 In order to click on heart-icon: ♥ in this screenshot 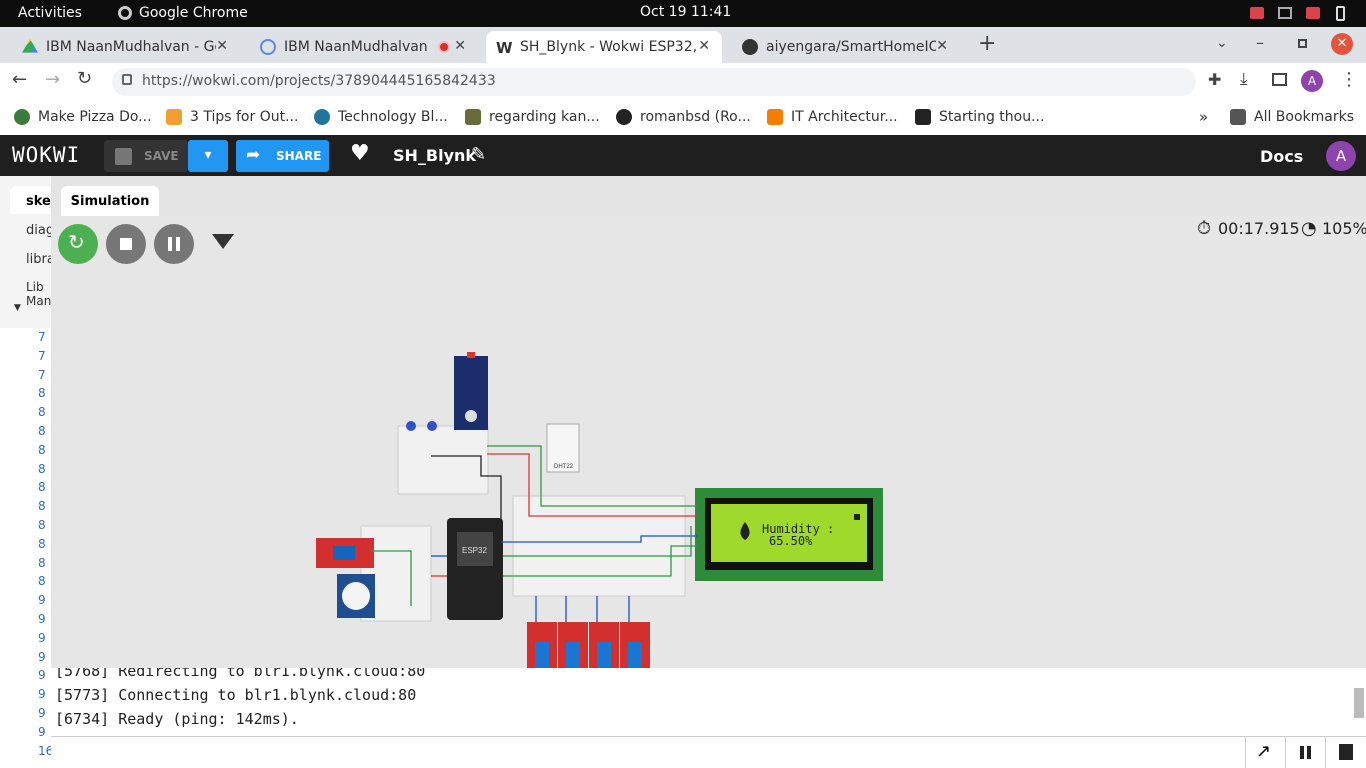, I will do `click(360, 153)`.